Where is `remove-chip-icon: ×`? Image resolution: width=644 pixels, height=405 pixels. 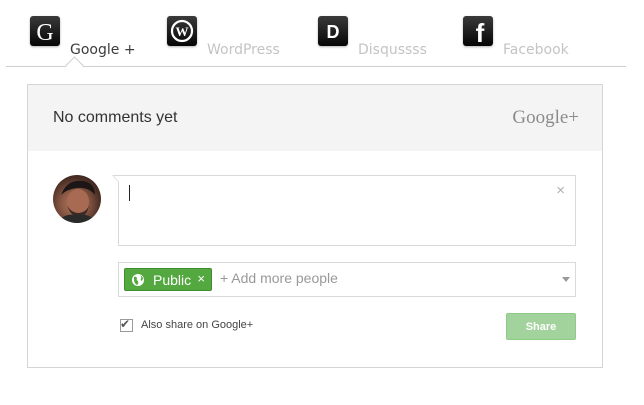
remove-chip-icon: × is located at coordinates (201, 278).